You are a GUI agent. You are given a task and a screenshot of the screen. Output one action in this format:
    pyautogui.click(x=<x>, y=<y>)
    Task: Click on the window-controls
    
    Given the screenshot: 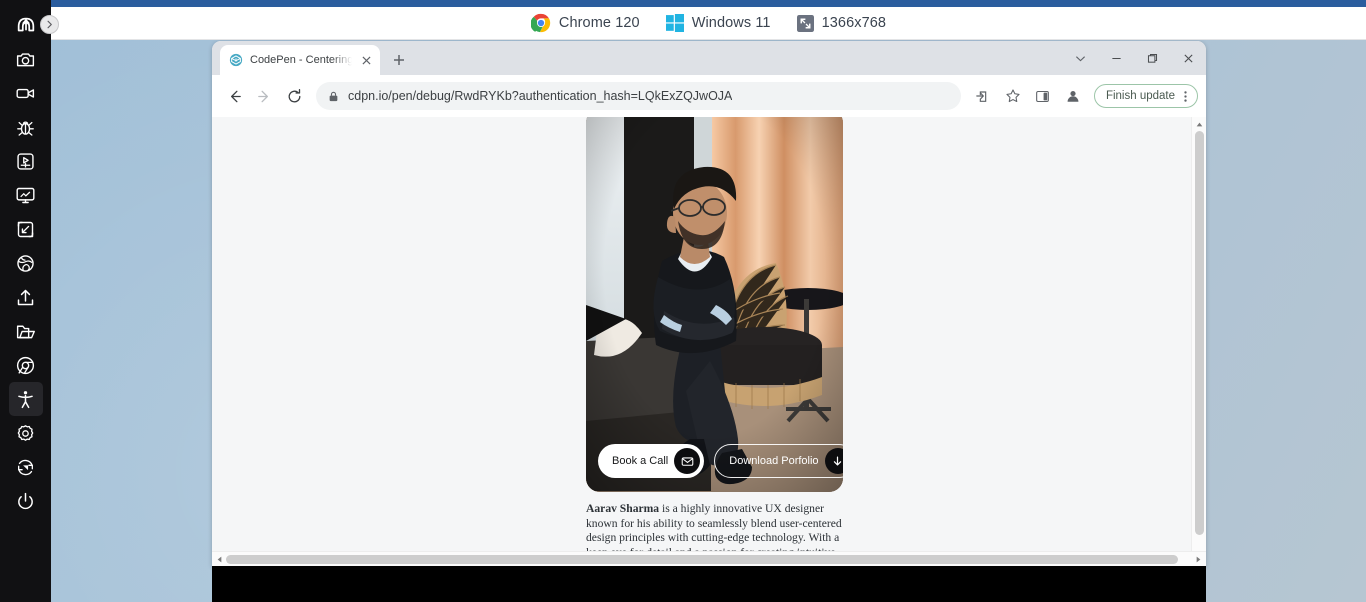 What is the action you would take?
    pyautogui.click(x=1134, y=58)
    